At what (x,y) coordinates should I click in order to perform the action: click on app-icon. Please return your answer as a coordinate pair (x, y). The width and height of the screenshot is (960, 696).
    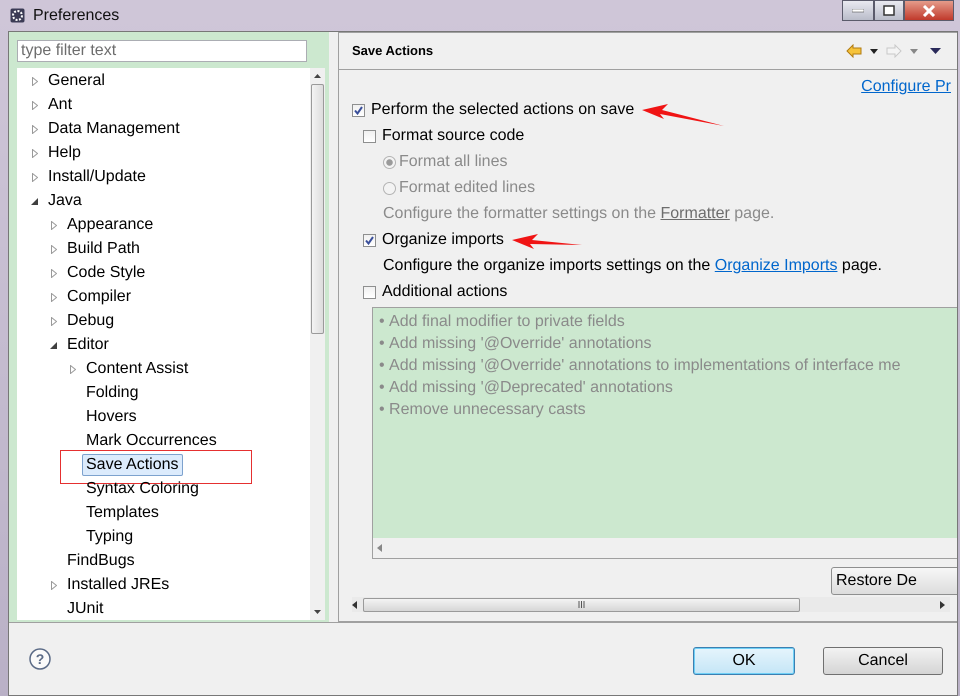
    Looking at the image, I should click on (17, 15).